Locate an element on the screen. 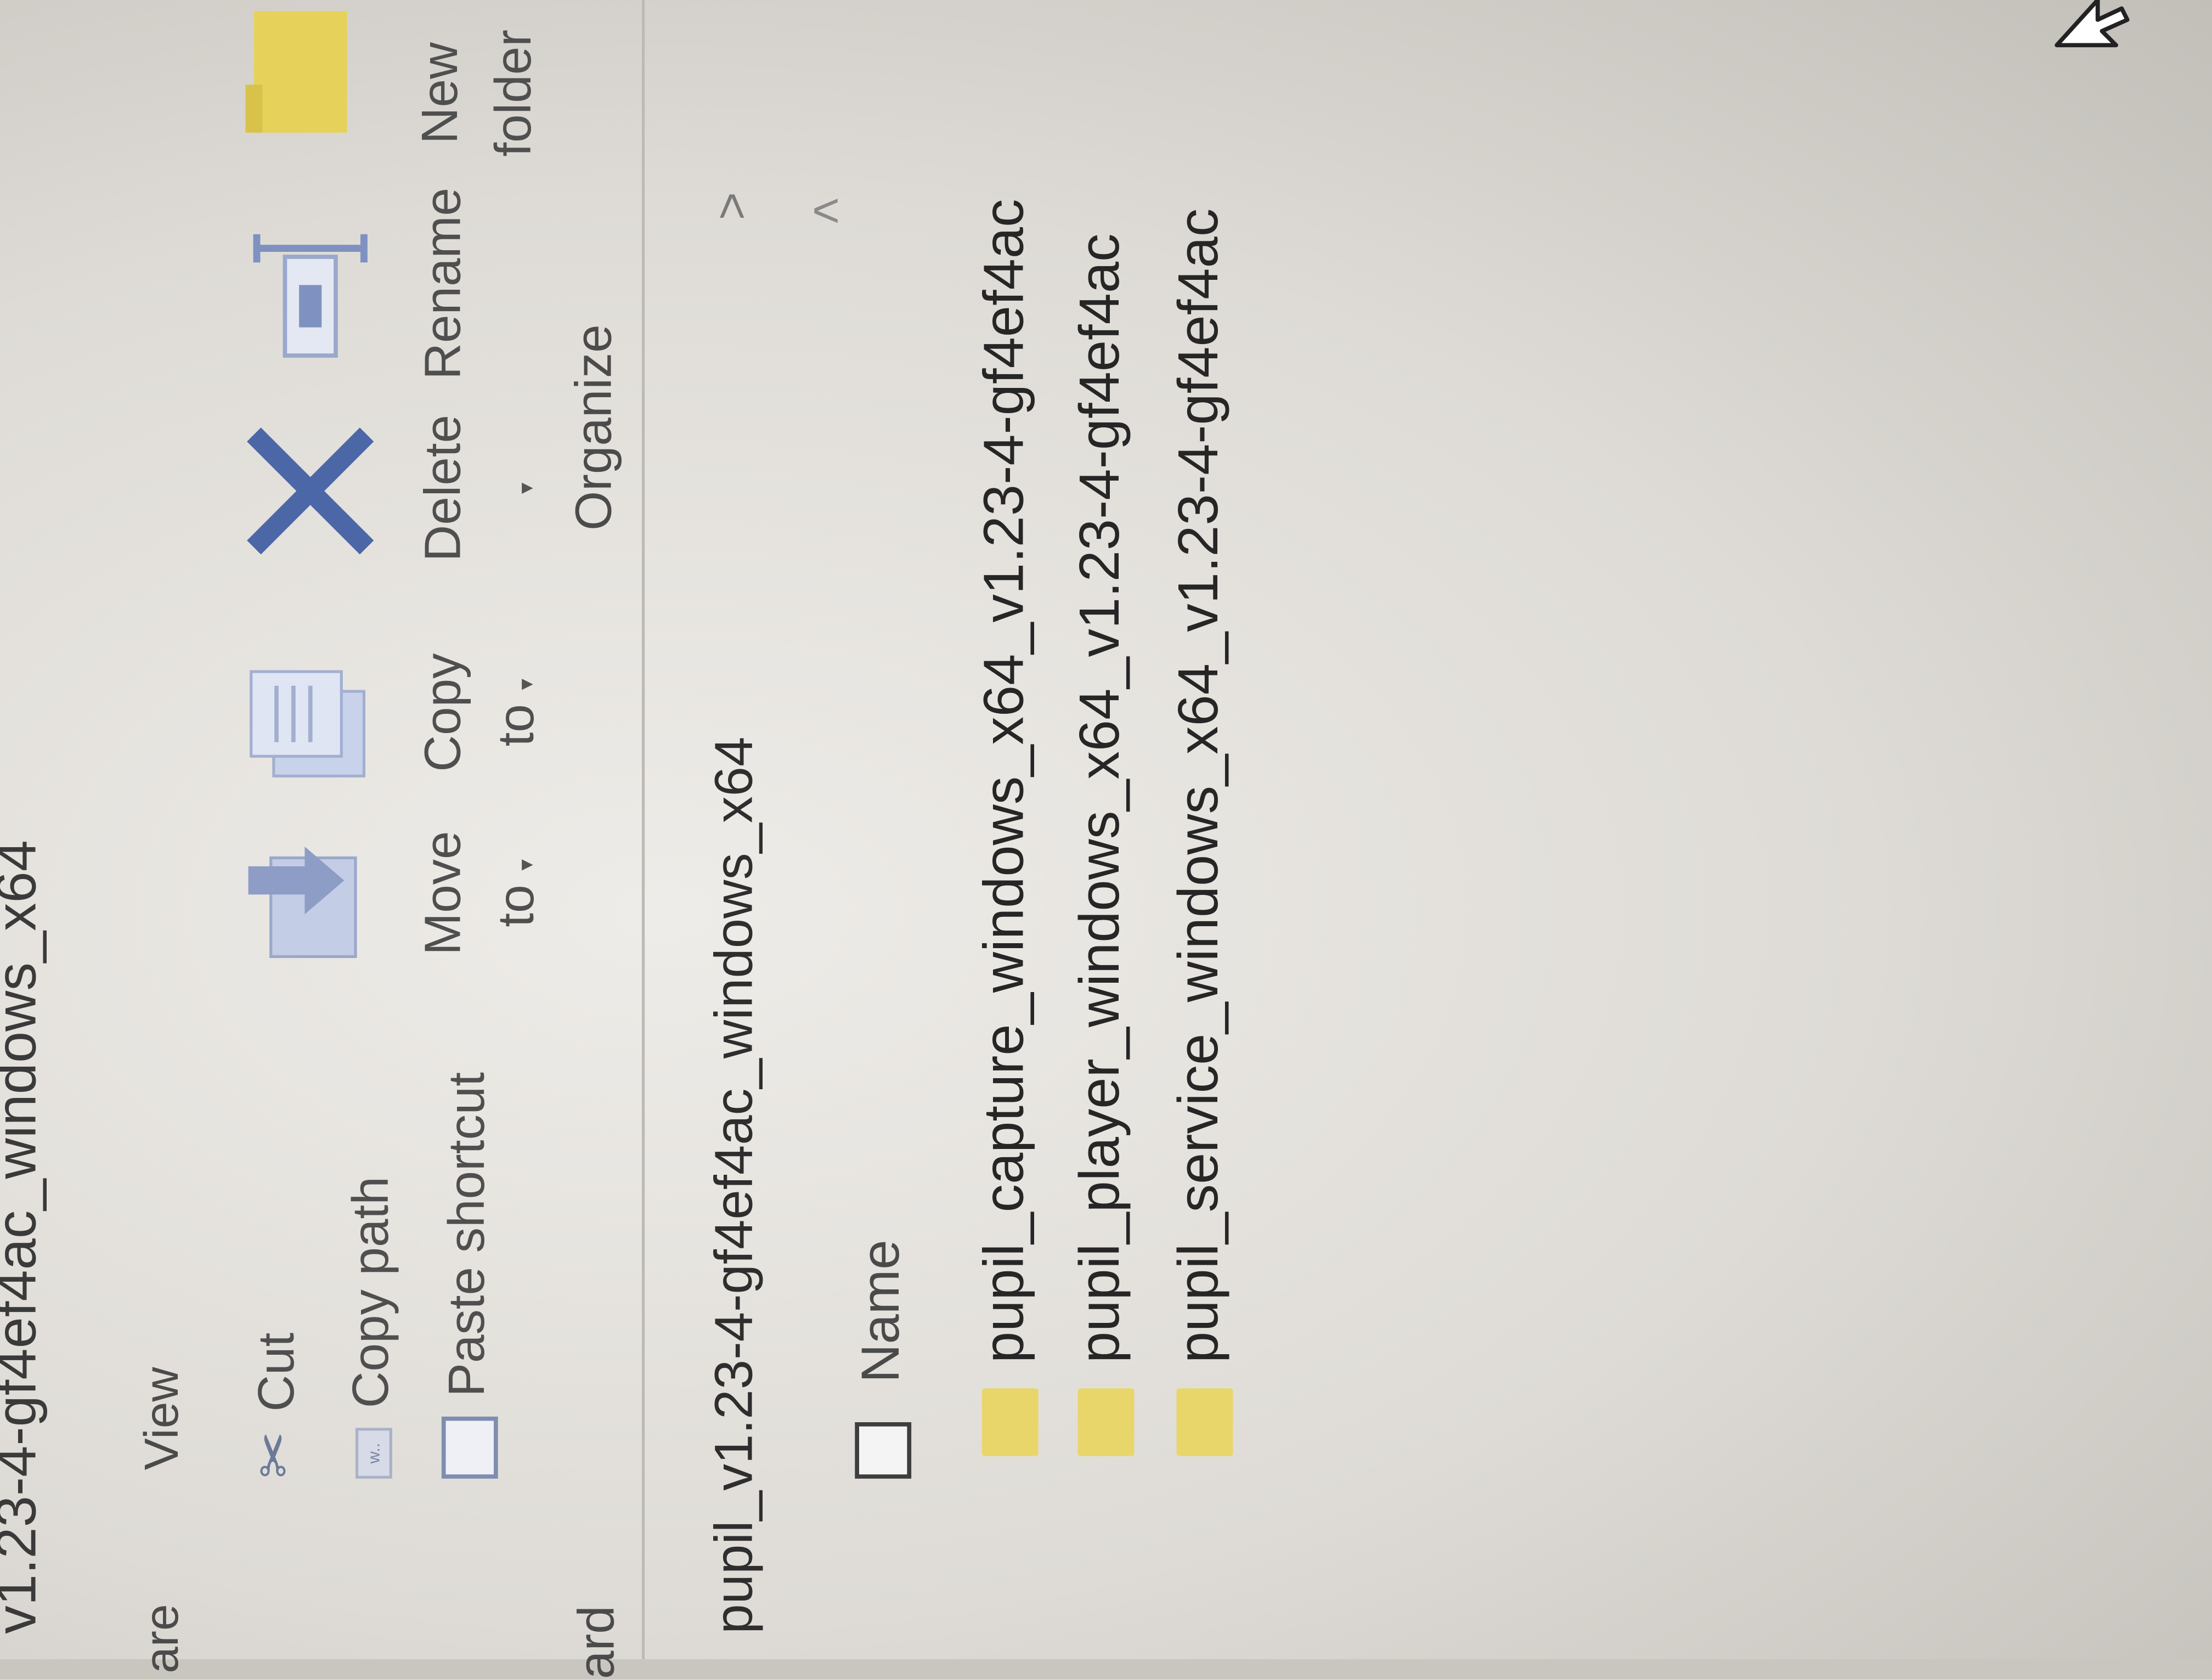 Image resolution: width=2212 pixels, height=1679 pixels. rename-icon is located at coordinates (310, 296).